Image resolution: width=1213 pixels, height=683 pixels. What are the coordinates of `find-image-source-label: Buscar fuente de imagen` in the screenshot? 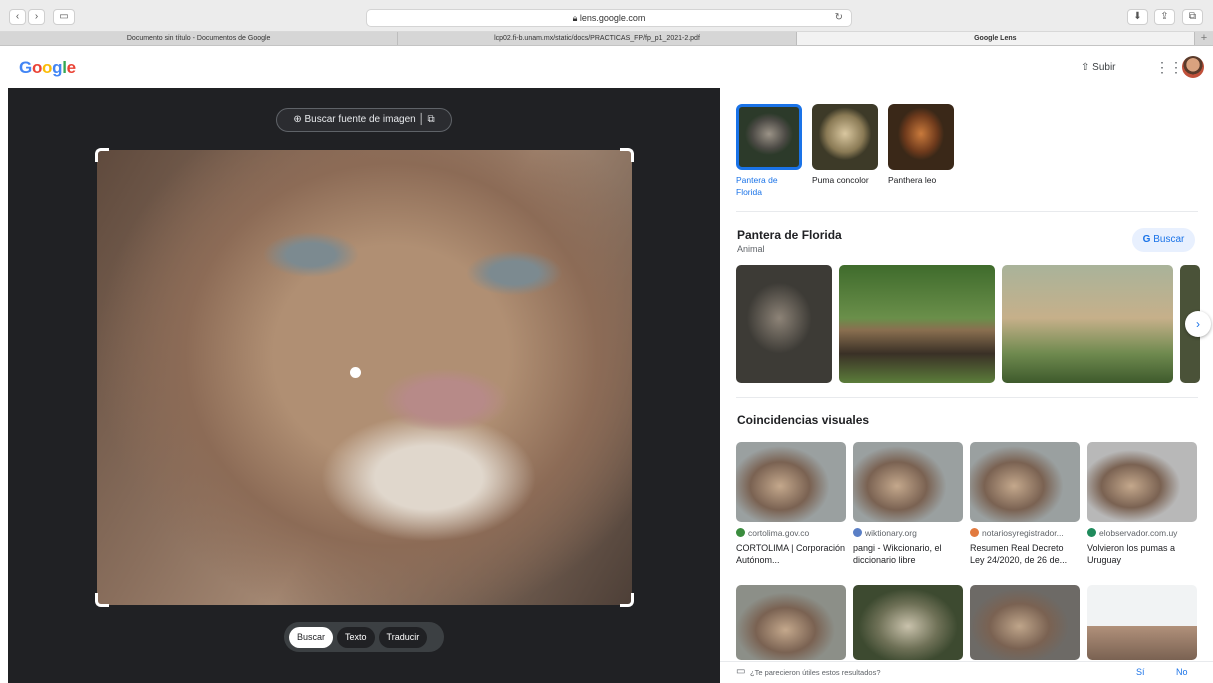 It's located at (360, 119).